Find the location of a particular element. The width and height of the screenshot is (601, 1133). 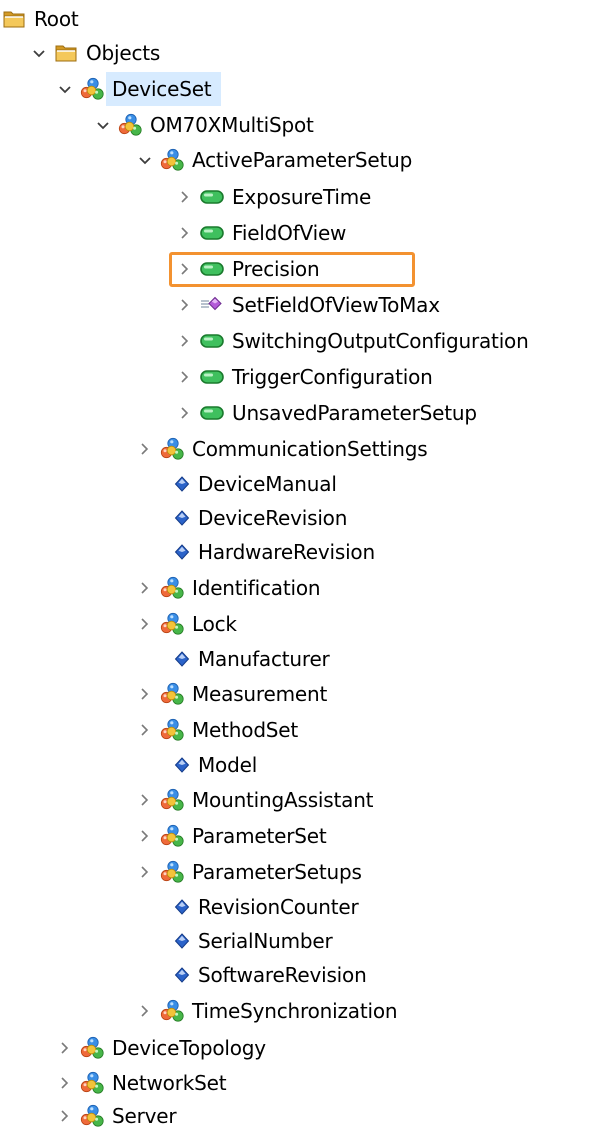

tree-node-root: Root is located at coordinates (39, 19).